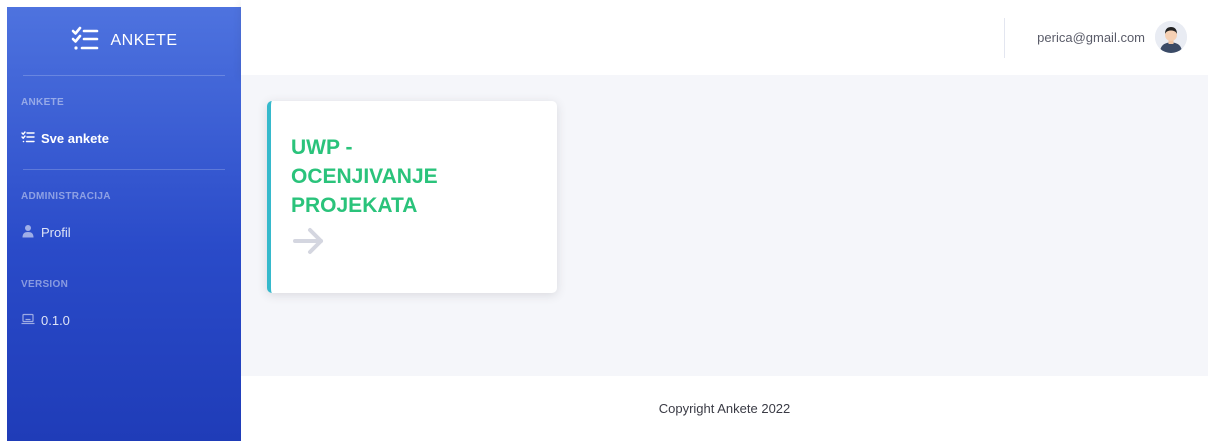  Describe the element at coordinates (124, 232) in the screenshot. I see `sidebar-item-profil: Profil` at that location.